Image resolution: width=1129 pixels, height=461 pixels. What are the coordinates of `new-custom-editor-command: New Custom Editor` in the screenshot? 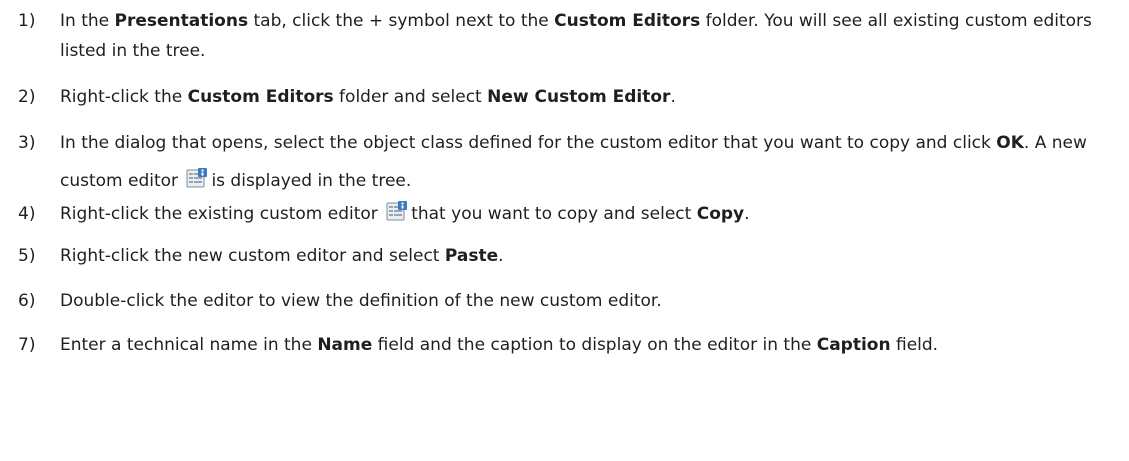 It's located at (579, 97).